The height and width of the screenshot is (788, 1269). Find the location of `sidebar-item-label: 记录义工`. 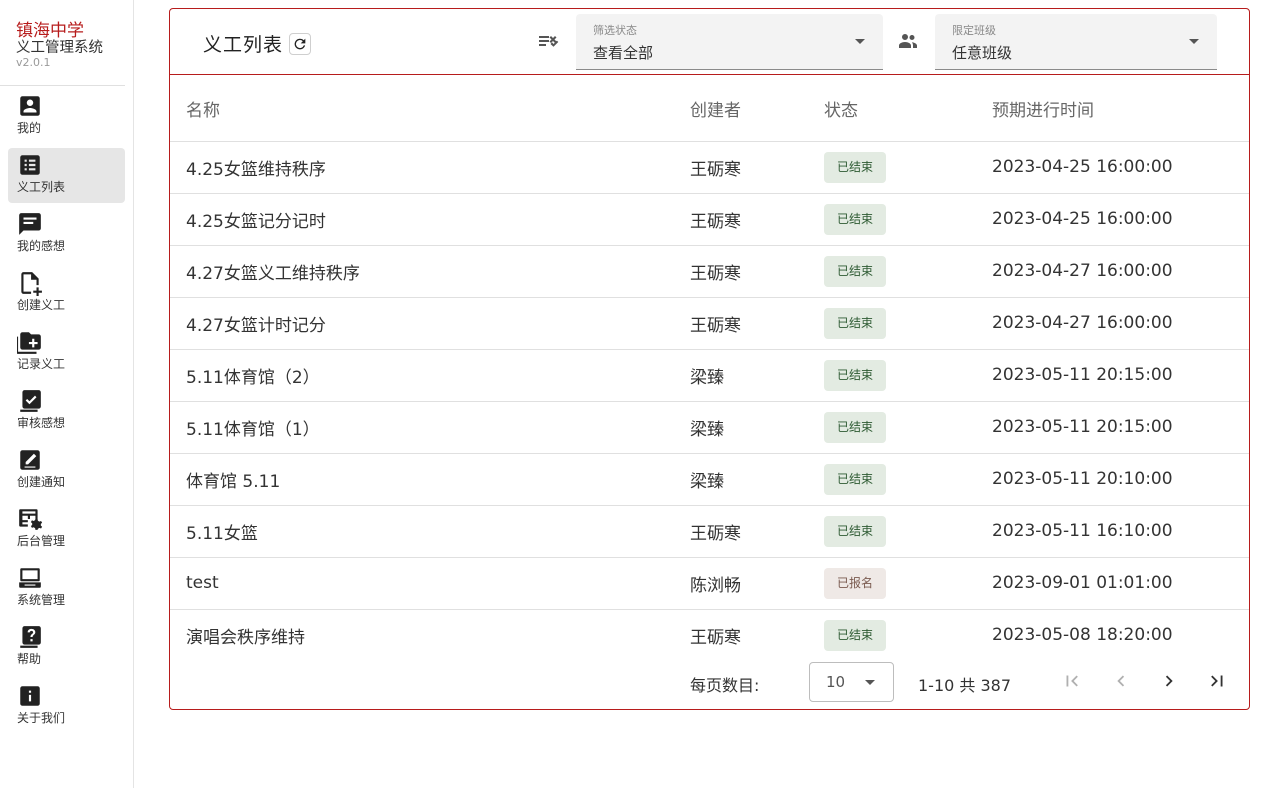

sidebar-item-label: 记录义工 is located at coordinates (41, 364).